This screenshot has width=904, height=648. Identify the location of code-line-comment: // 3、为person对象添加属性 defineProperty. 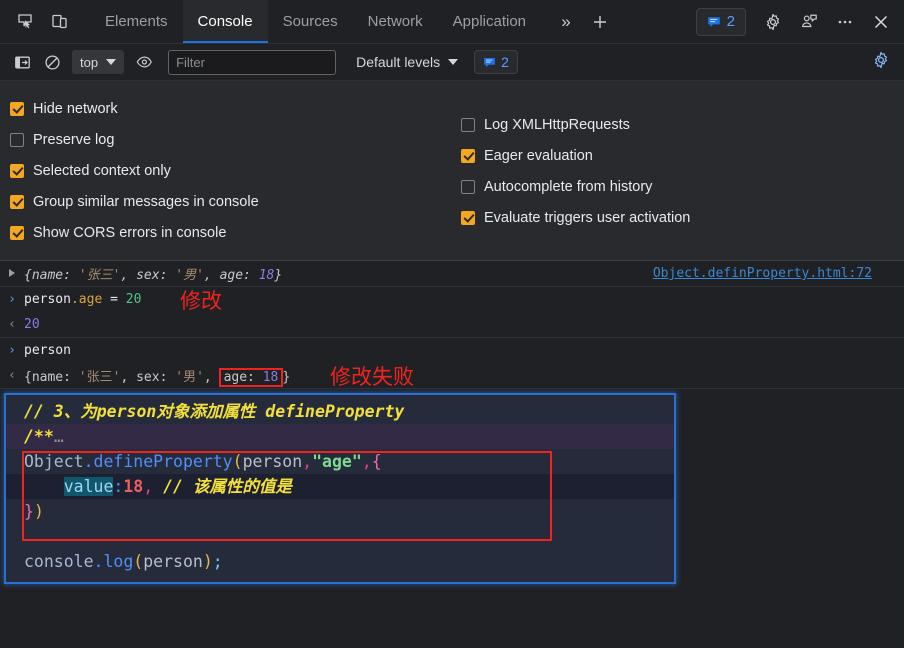
(340, 411).